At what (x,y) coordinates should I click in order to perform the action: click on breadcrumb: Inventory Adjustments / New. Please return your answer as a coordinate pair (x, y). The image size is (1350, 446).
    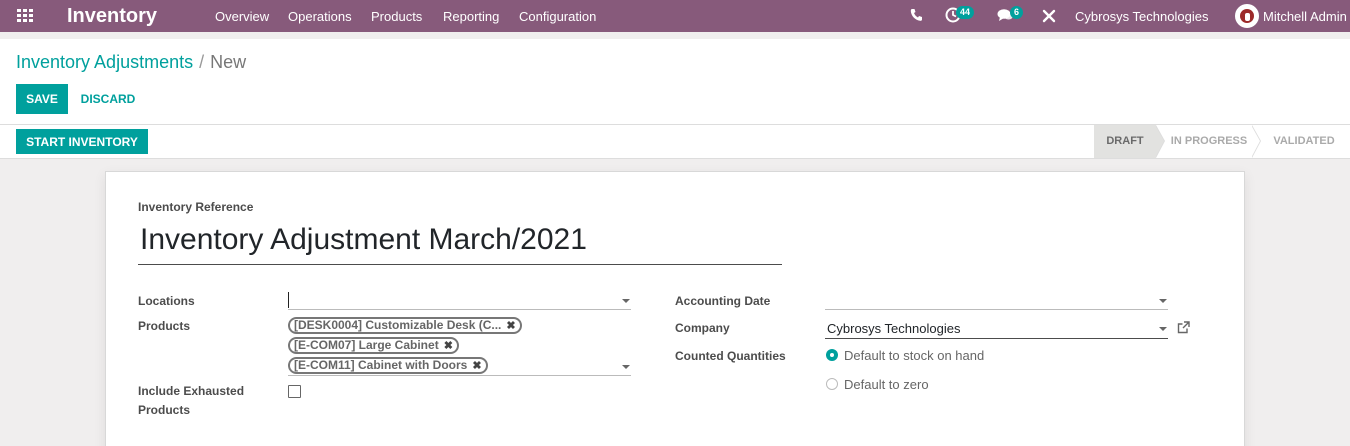
    Looking at the image, I should click on (131, 62).